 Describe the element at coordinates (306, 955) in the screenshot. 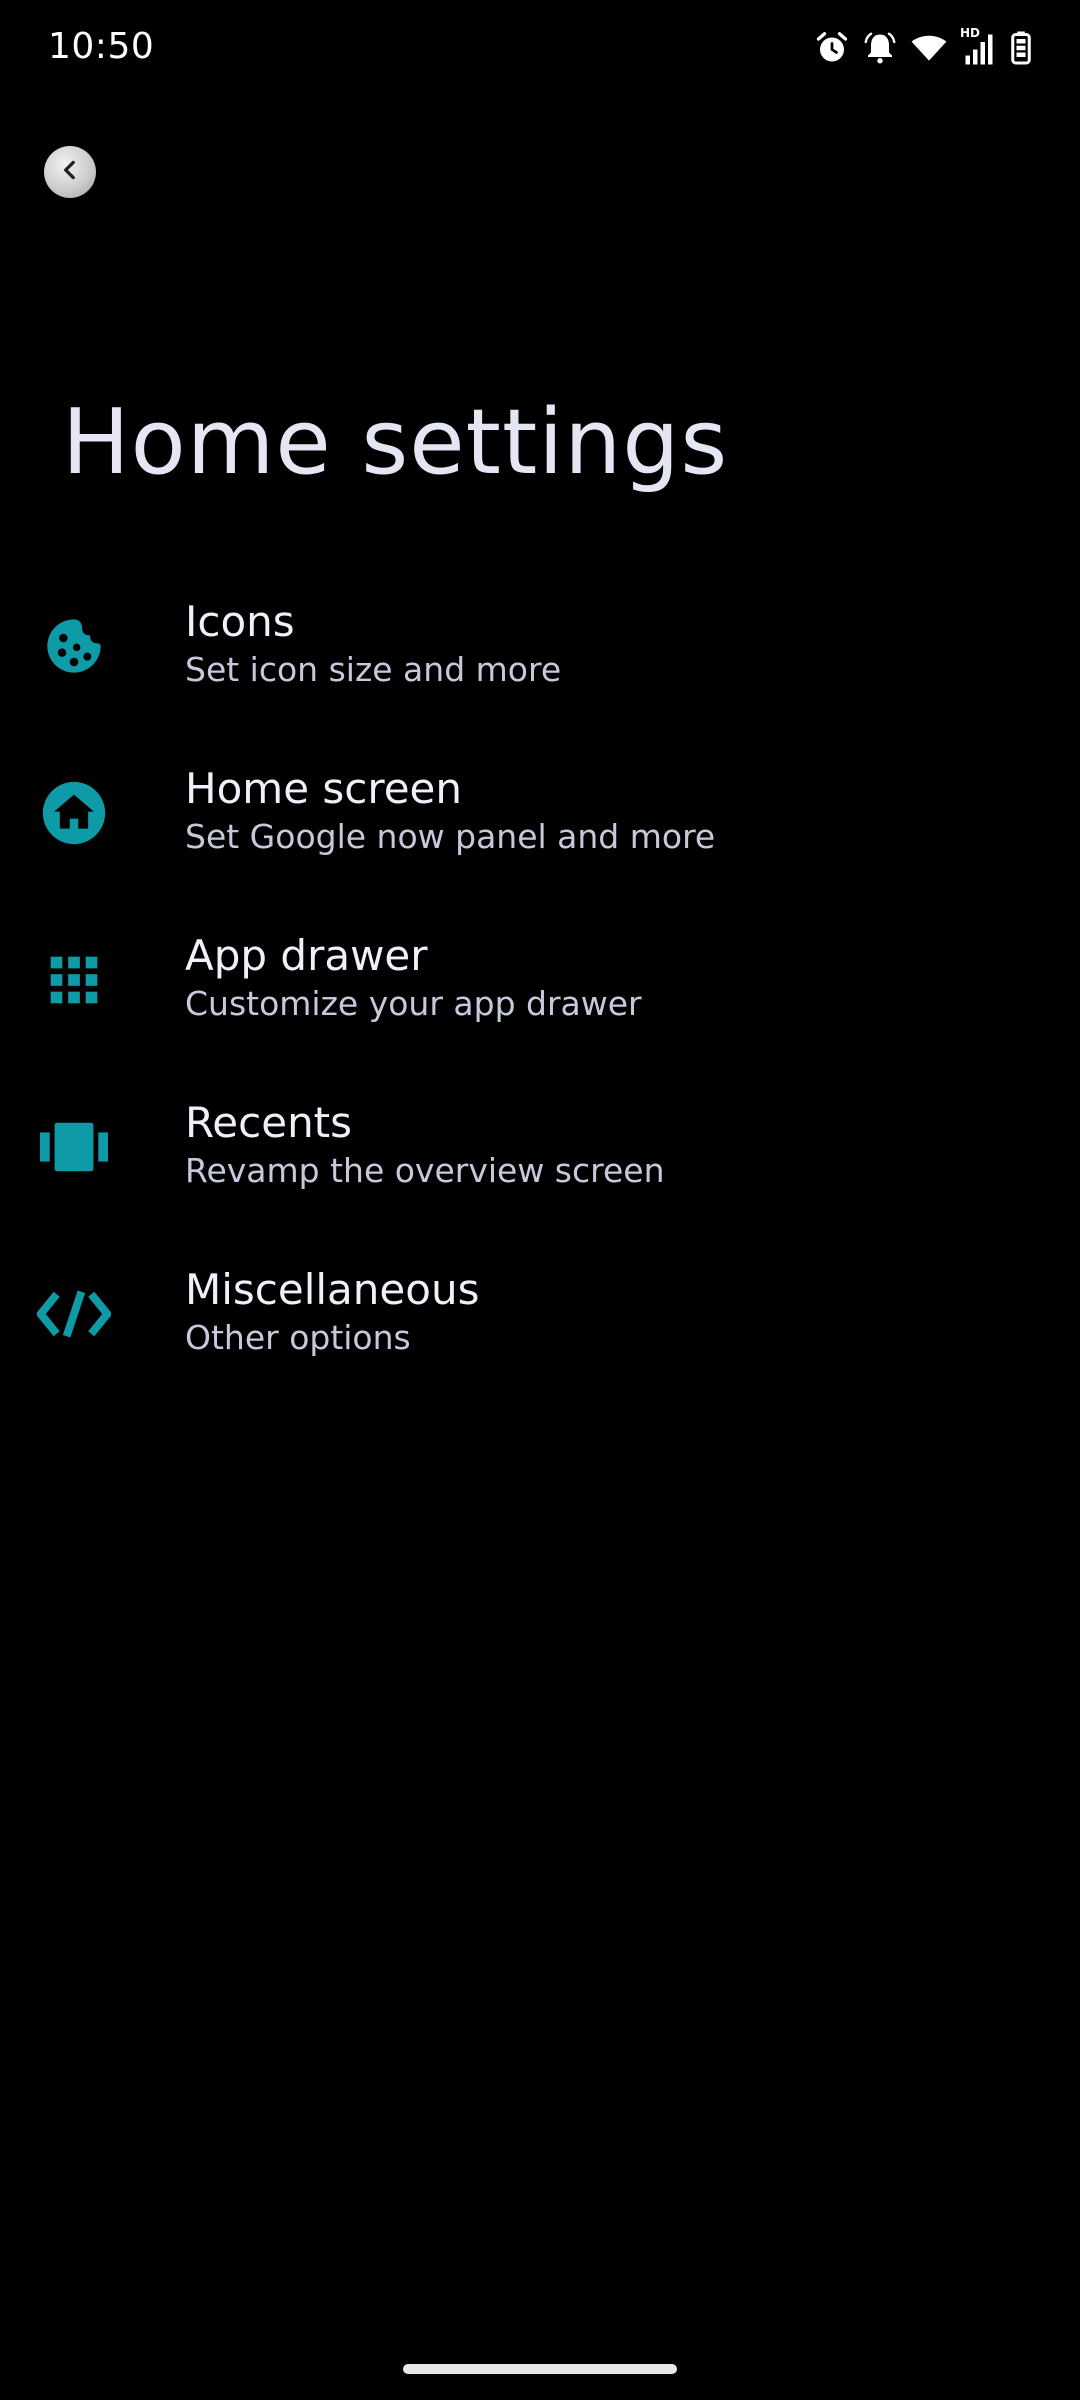

I see `setting-title: App drawer` at that location.